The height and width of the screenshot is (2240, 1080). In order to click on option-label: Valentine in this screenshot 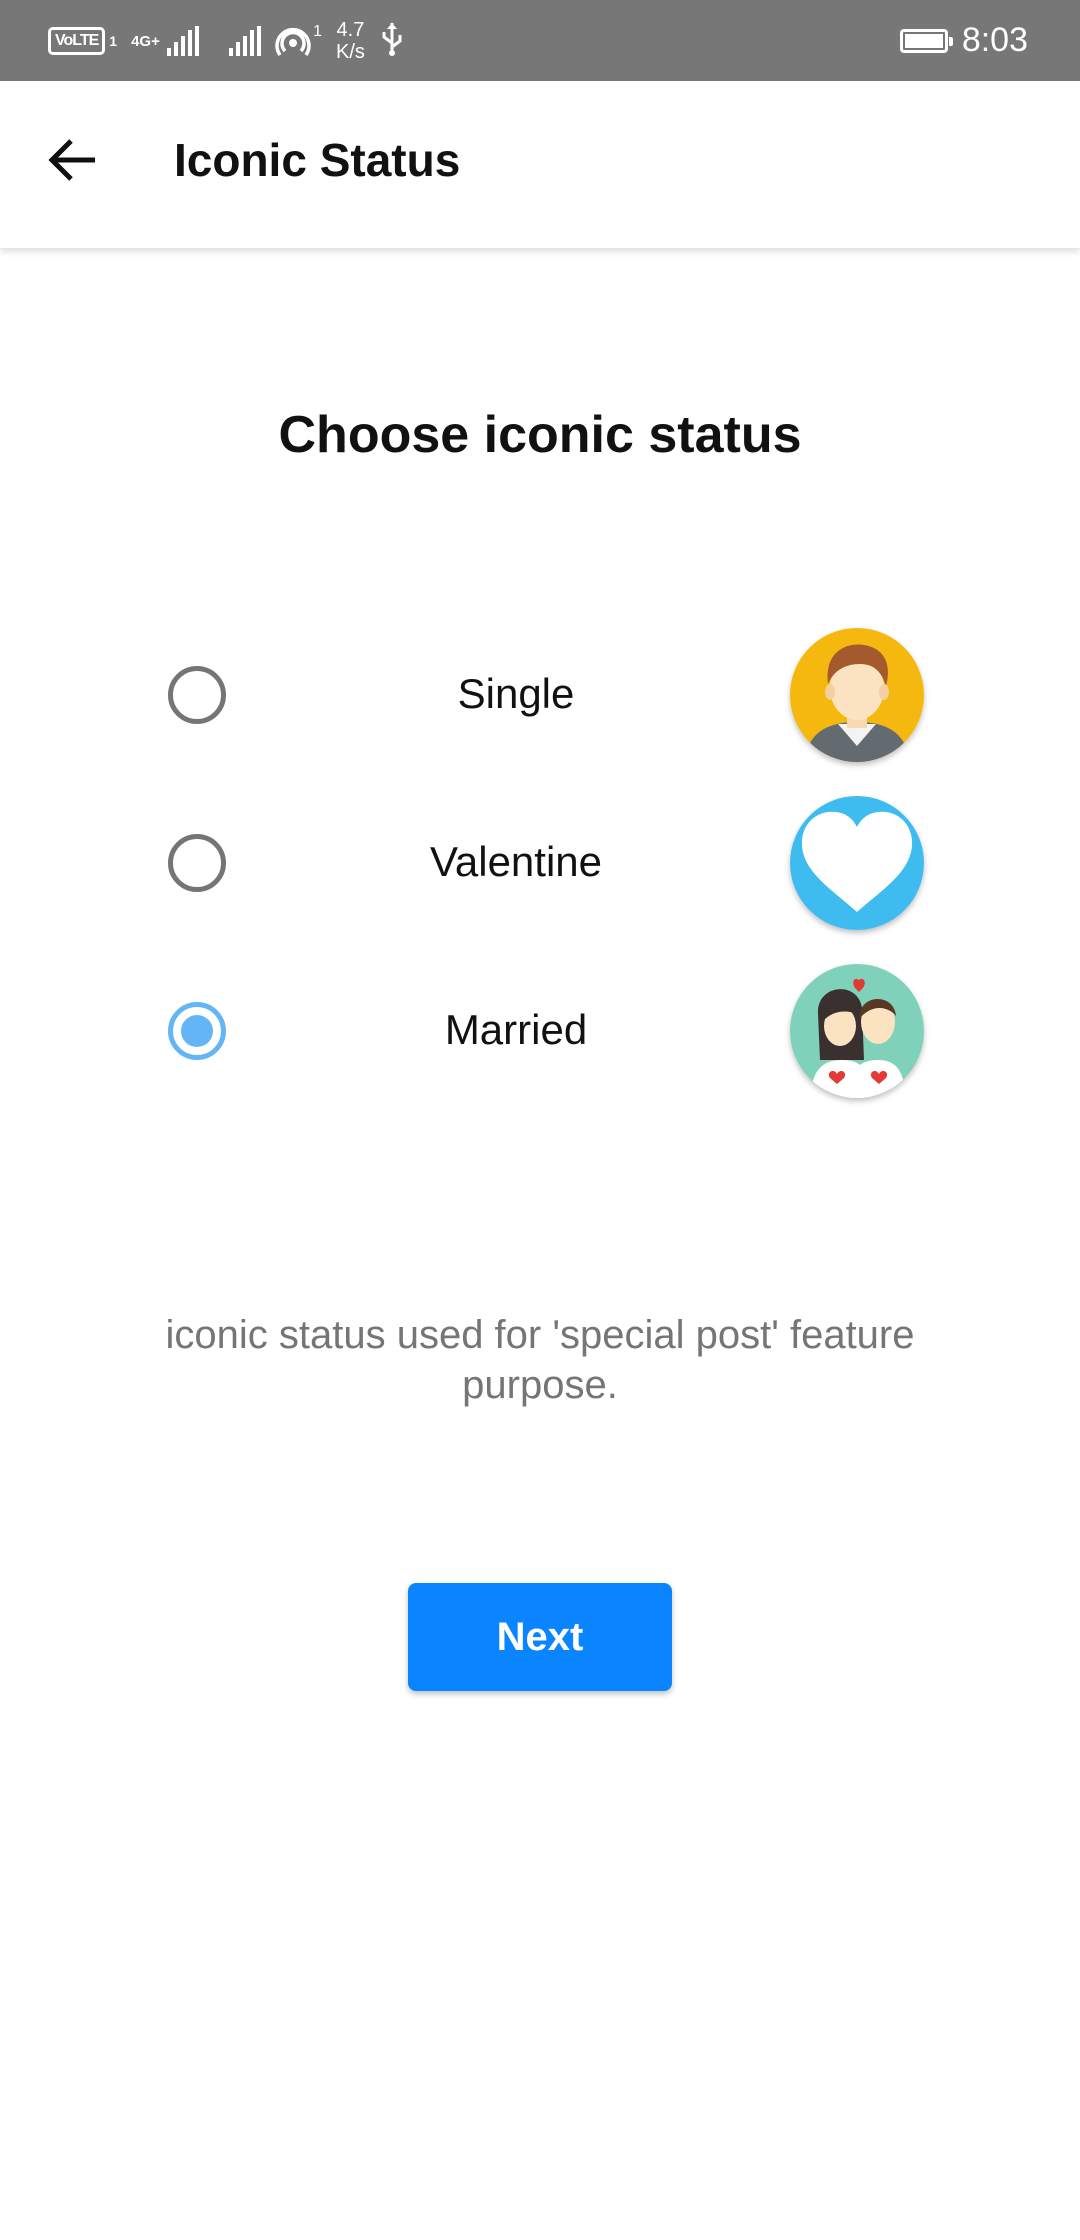, I will do `click(516, 861)`.